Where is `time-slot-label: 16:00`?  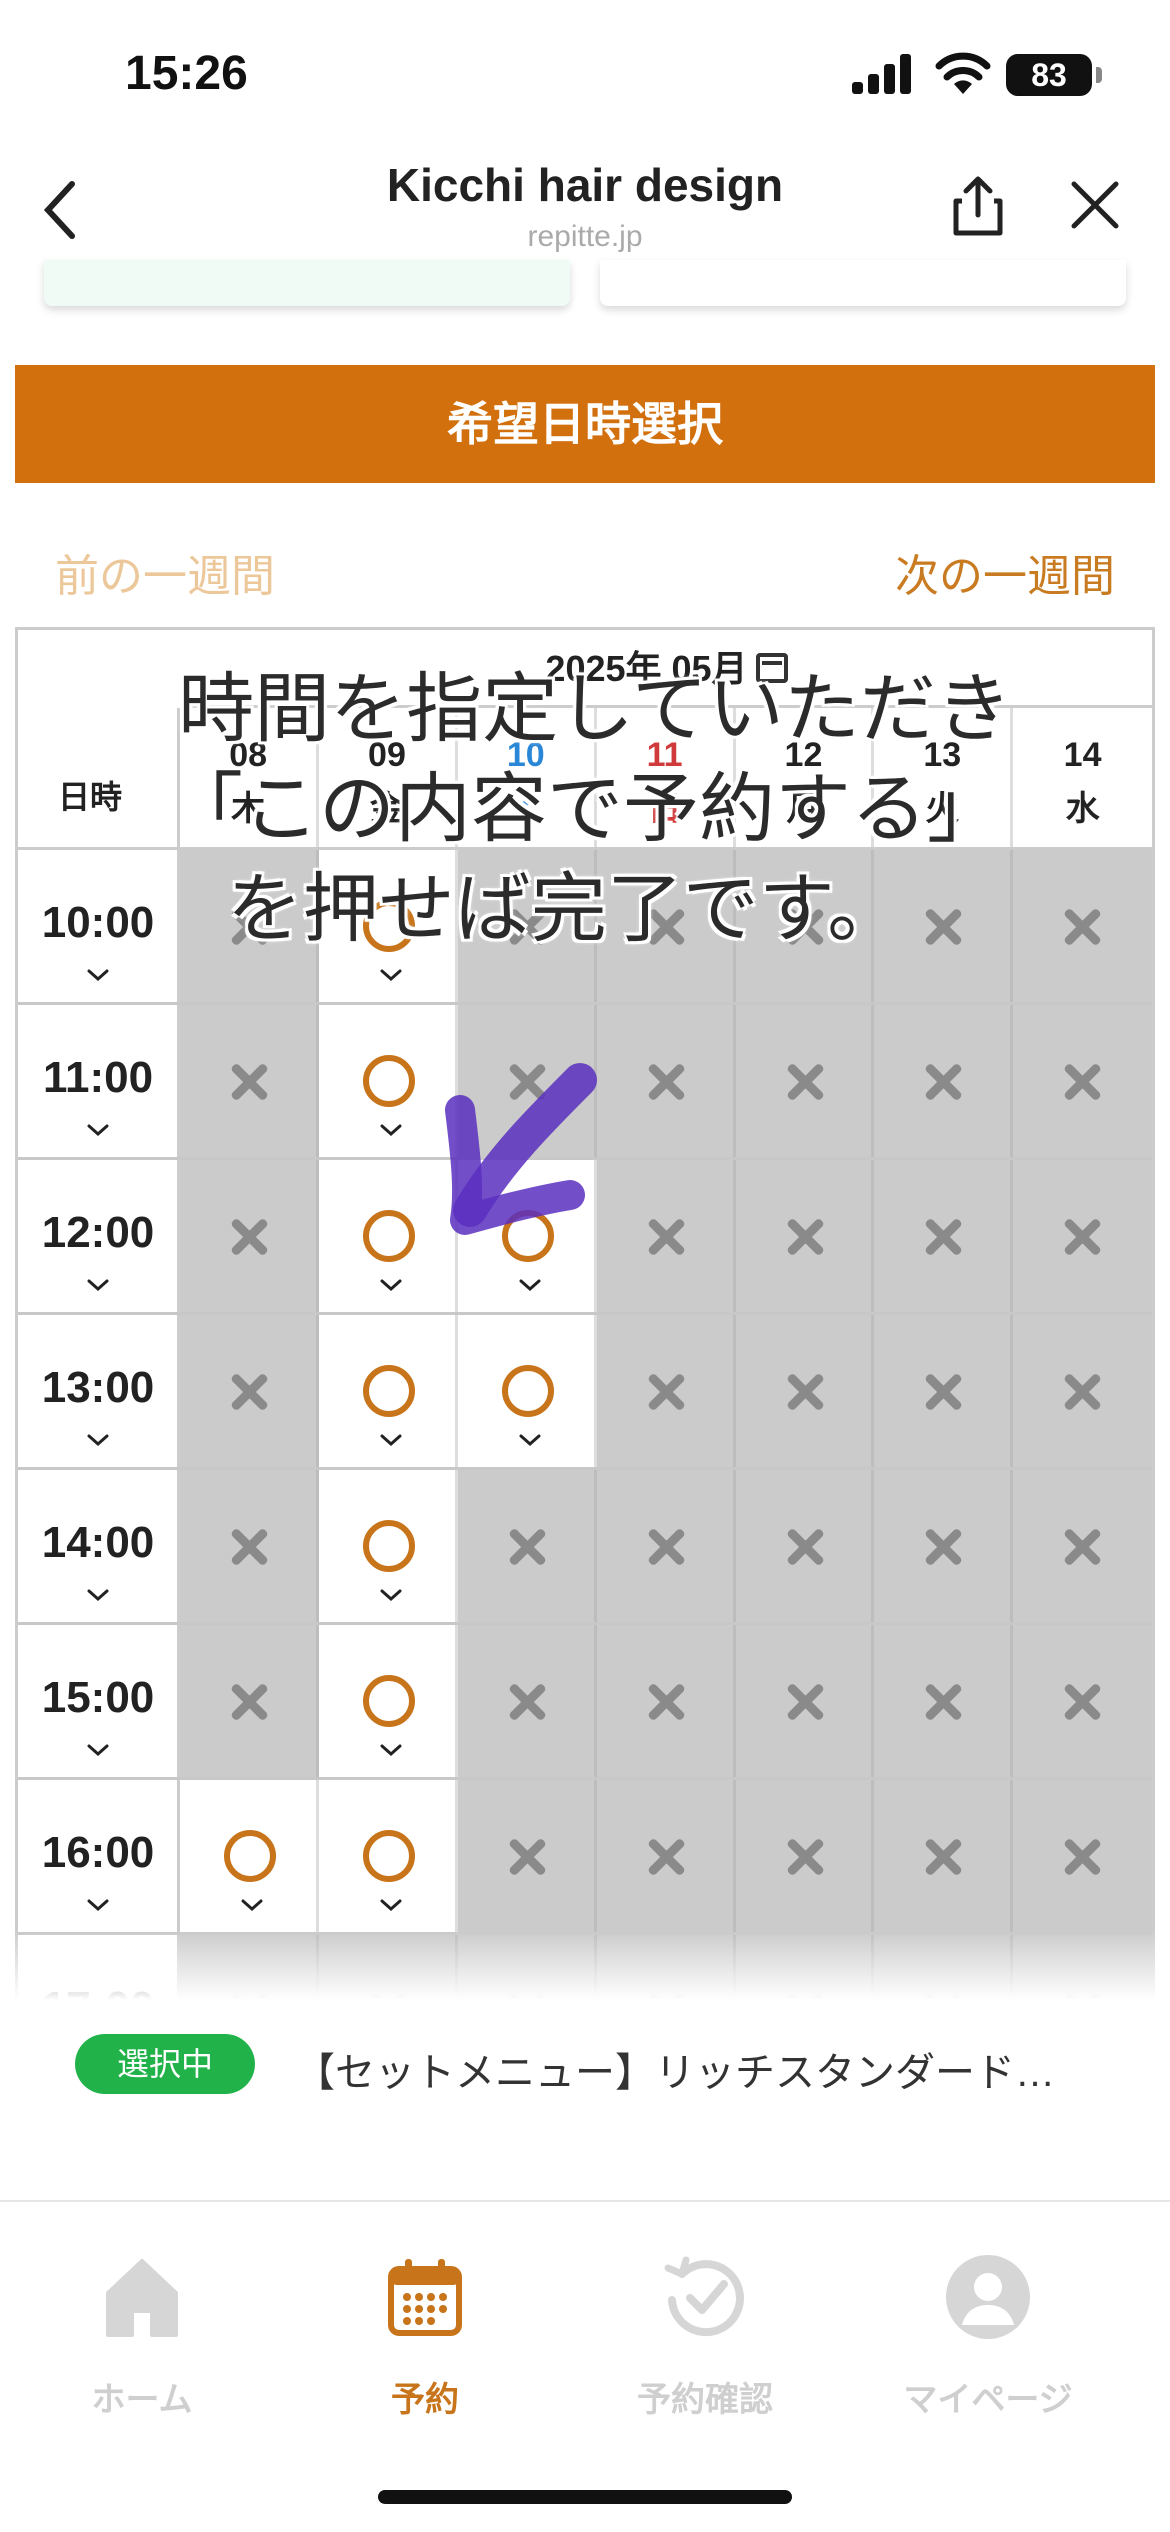
time-slot-label: 16:00 is located at coordinates (99, 1856).